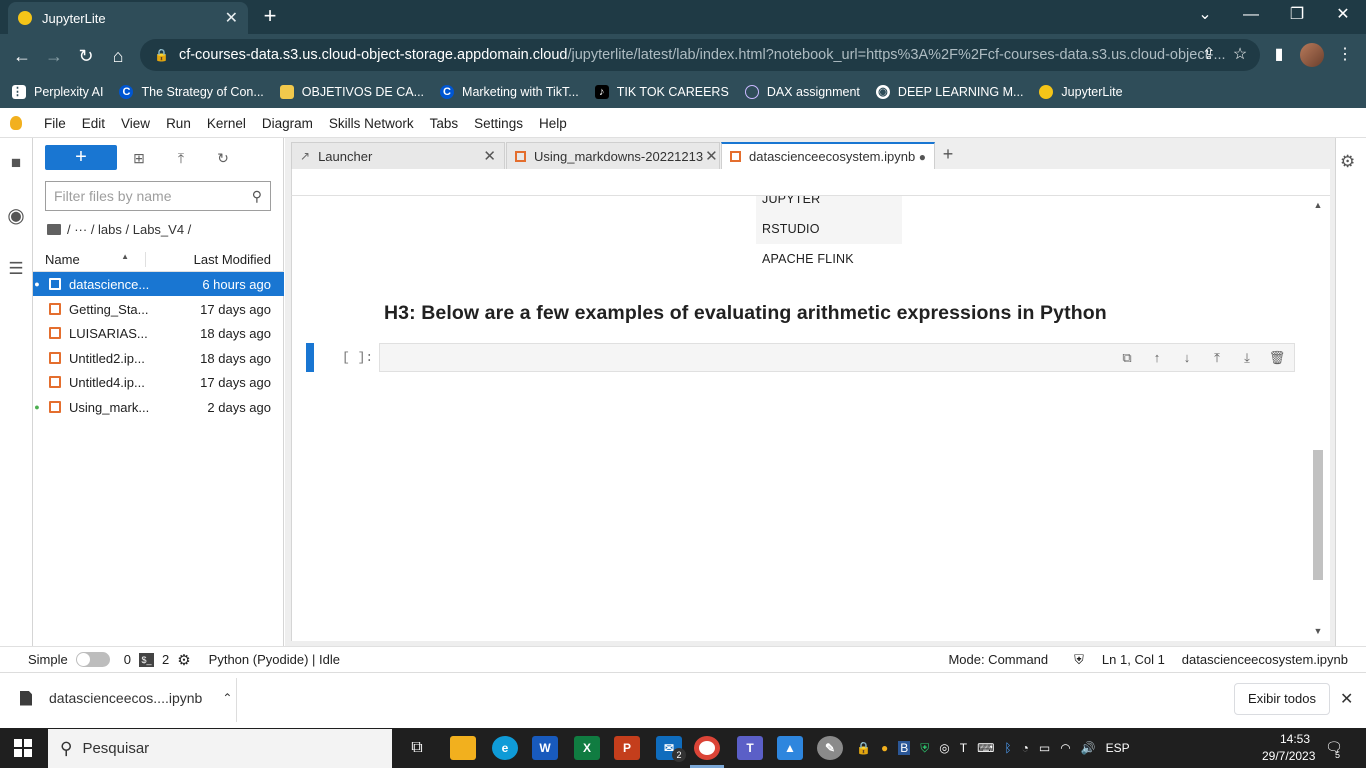 This screenshot has width=1366, height=768. Describe the element at coordinates (1205, 16) in the screenshot. I see `tab-search-icon: ⌄` at that location.